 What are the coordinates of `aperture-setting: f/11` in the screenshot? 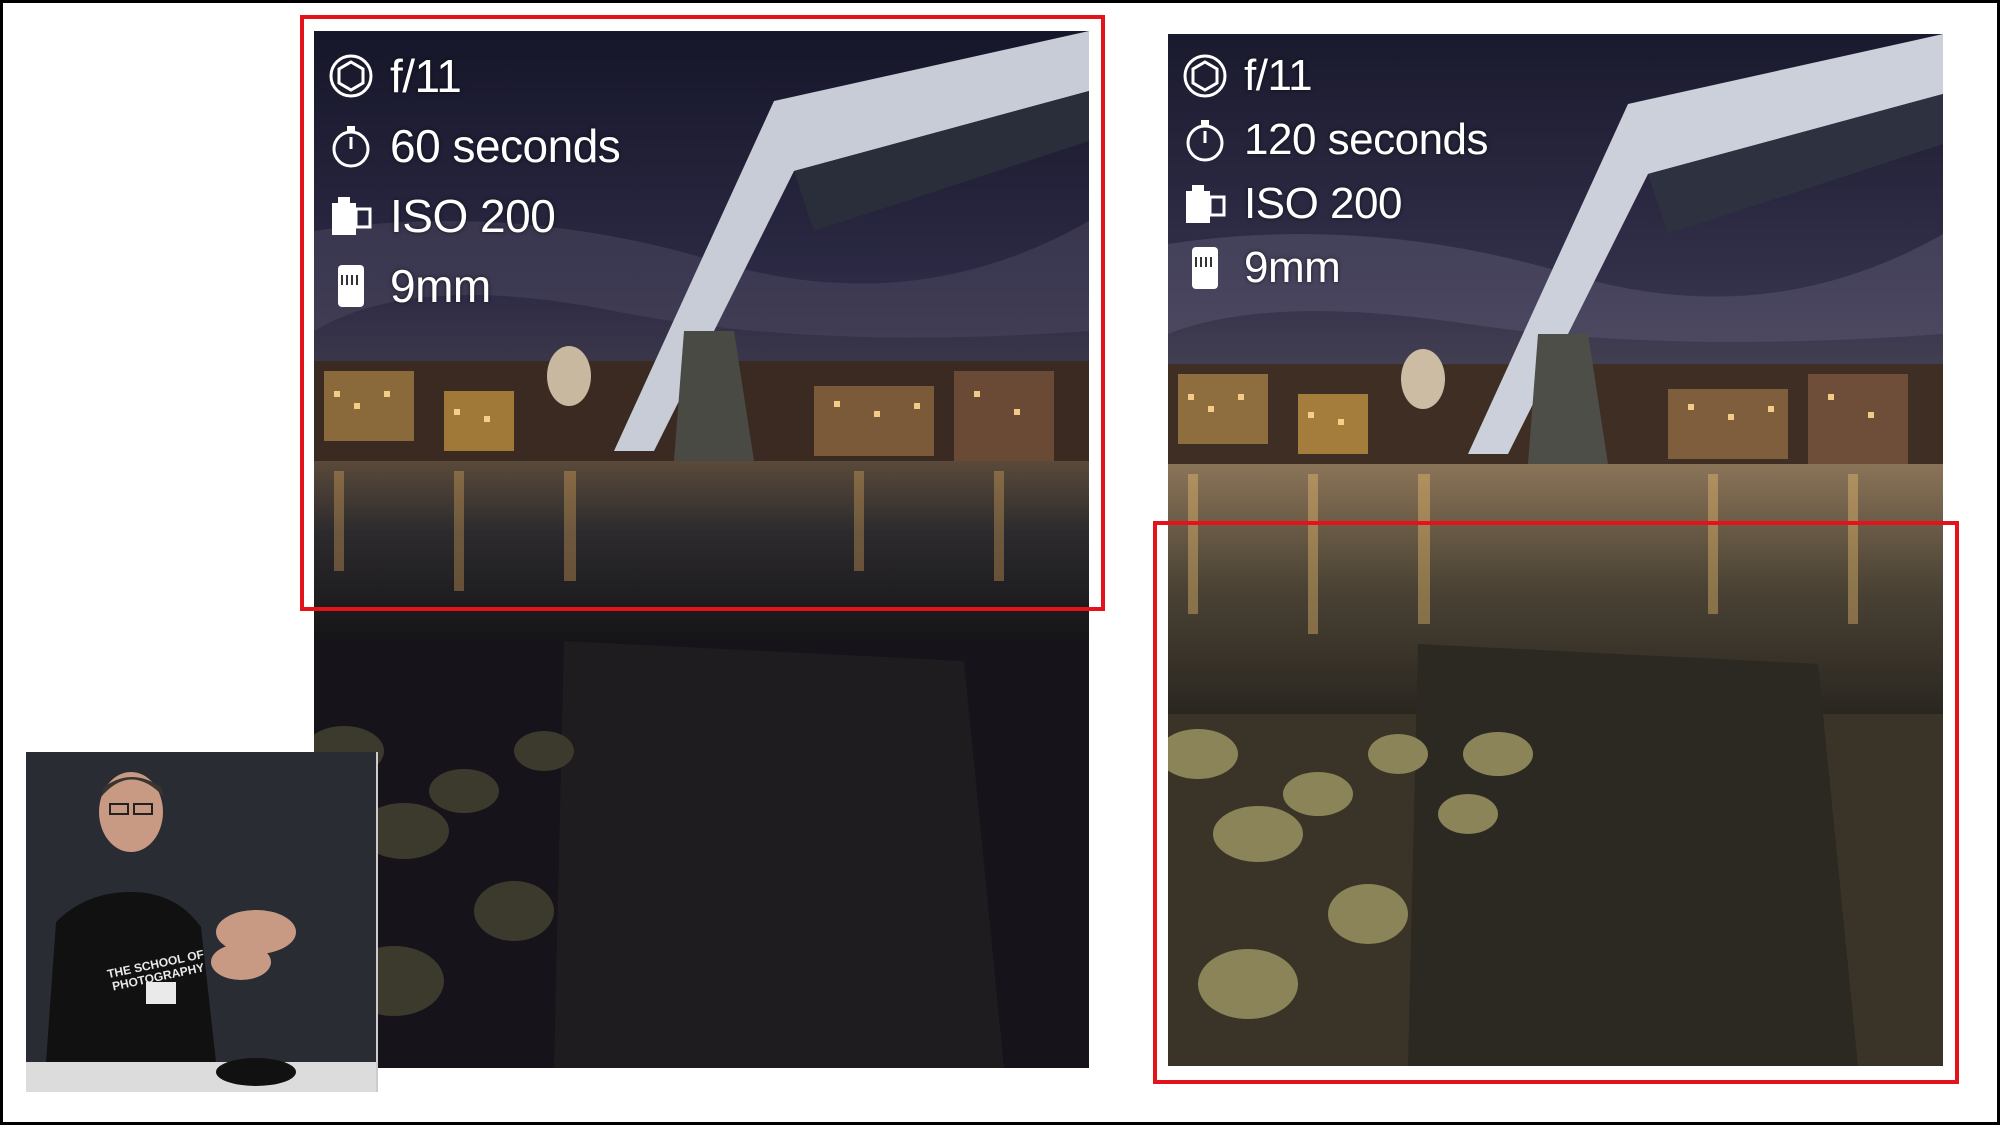 It's located at (1335, 76).